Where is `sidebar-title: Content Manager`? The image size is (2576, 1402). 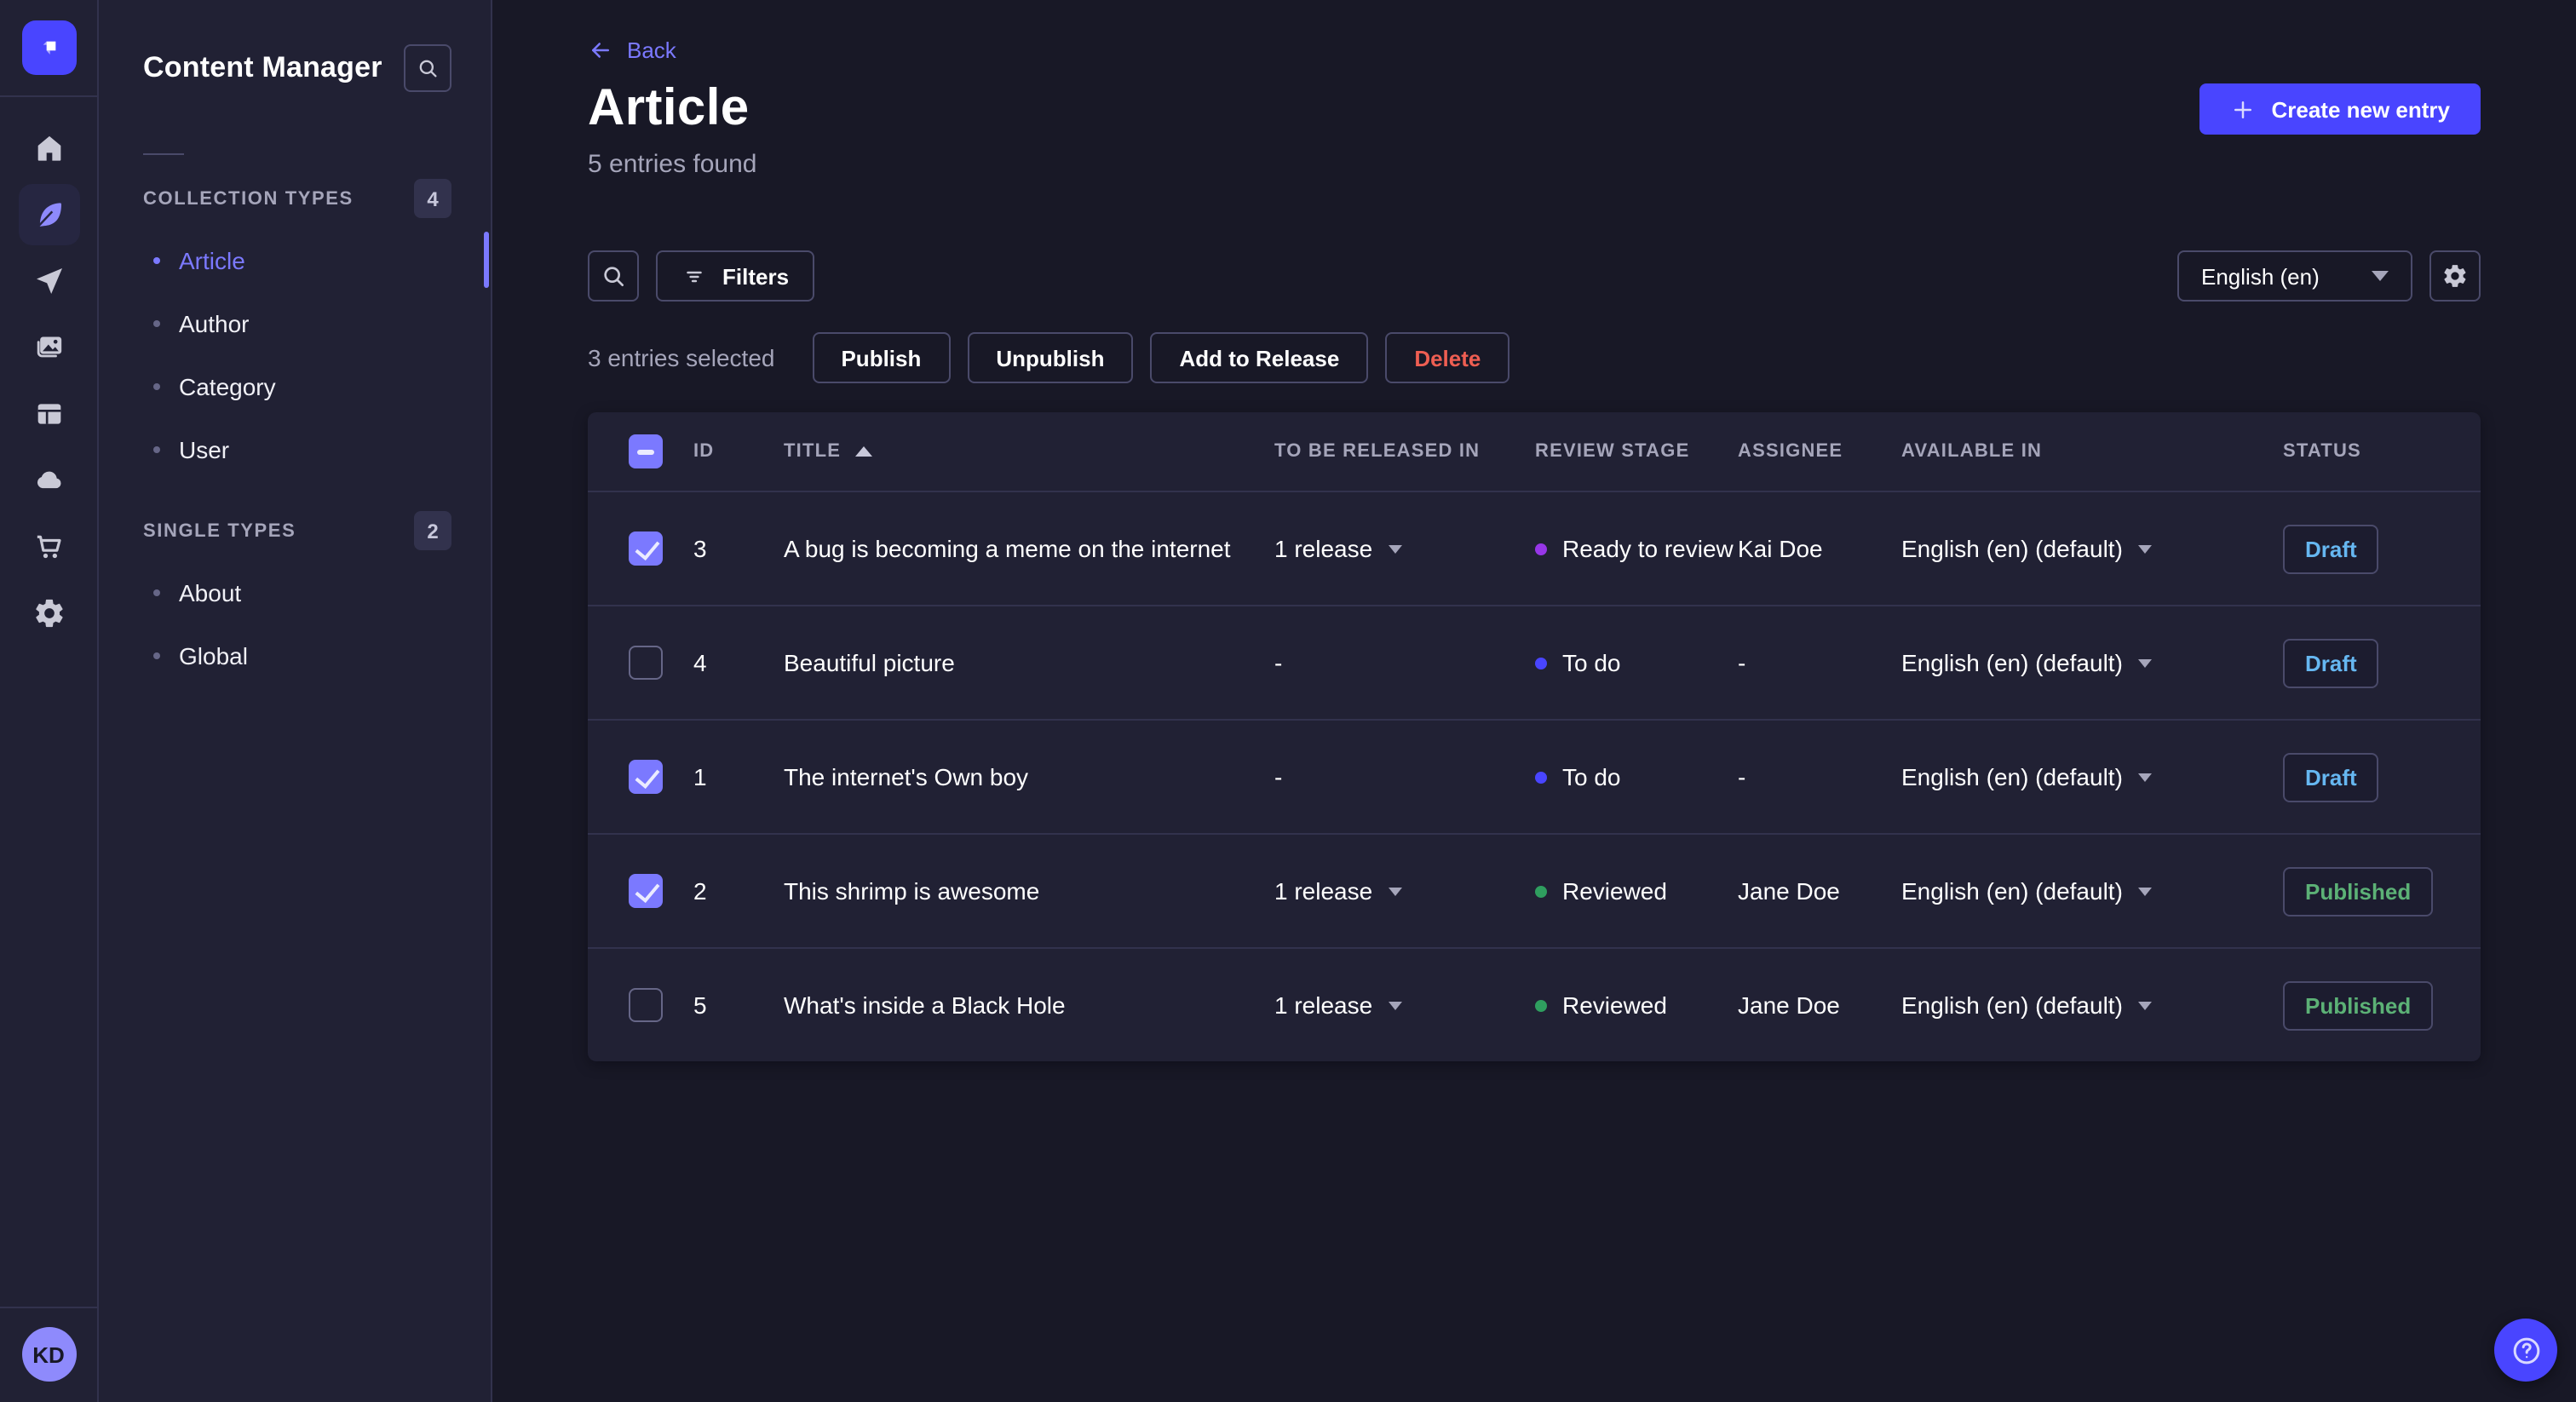
sidebar-title: Content Manager is located at coordinates (262, 67).